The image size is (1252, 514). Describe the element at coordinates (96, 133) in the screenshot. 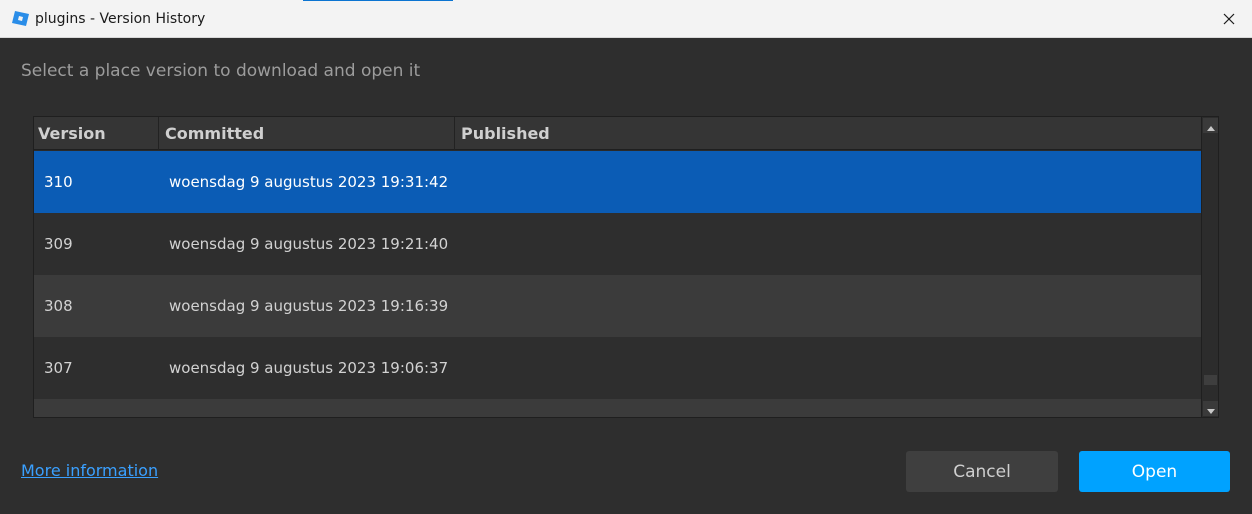

I see `column-header-version: Version` at that location.